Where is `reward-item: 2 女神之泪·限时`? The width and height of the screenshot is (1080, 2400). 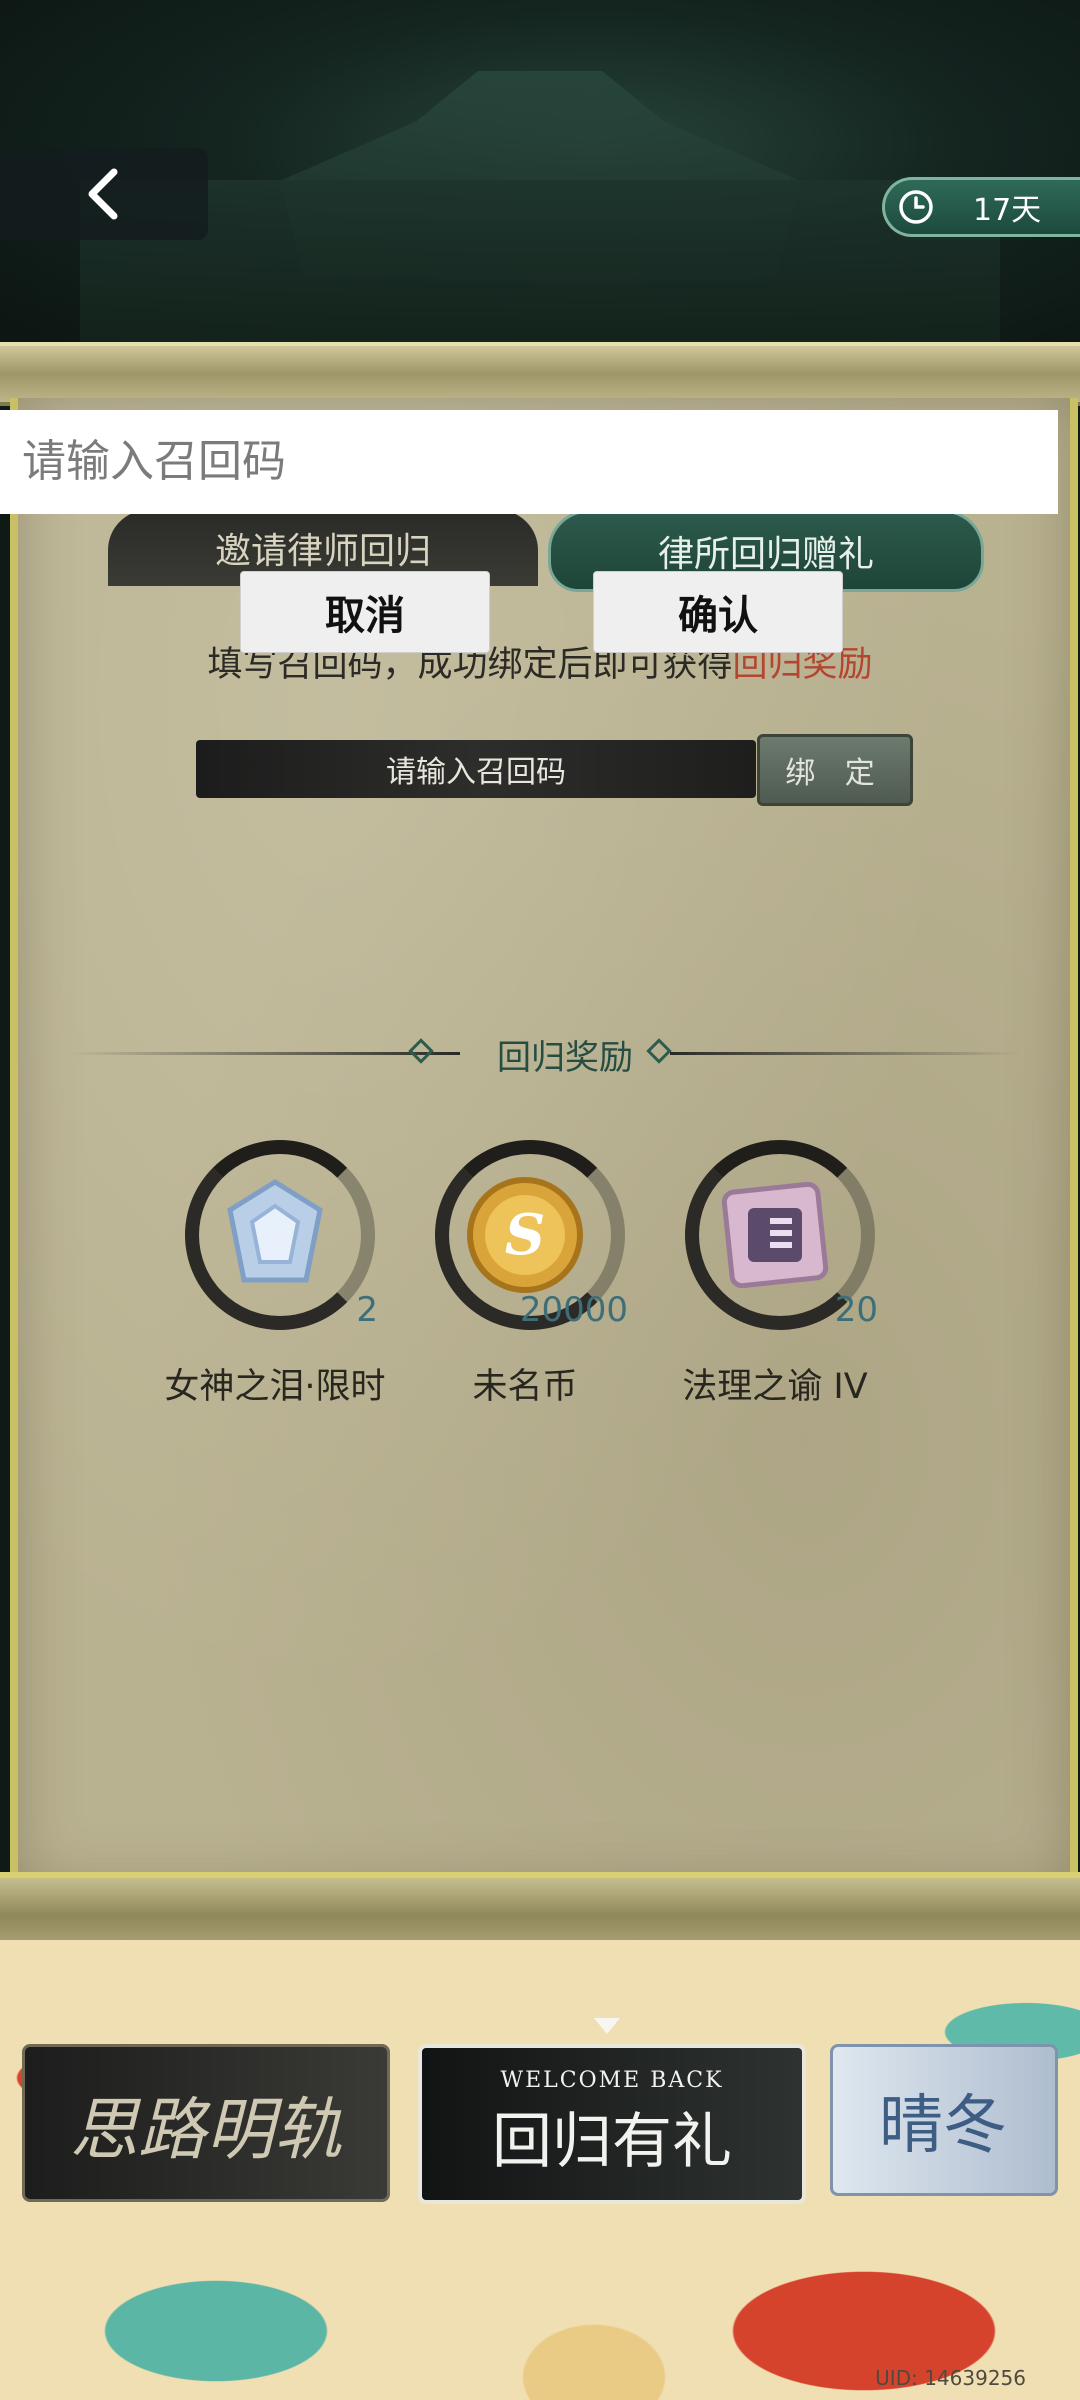 reward-item: 2 女神之泪·限时 is located at coordinates (260, 1280).